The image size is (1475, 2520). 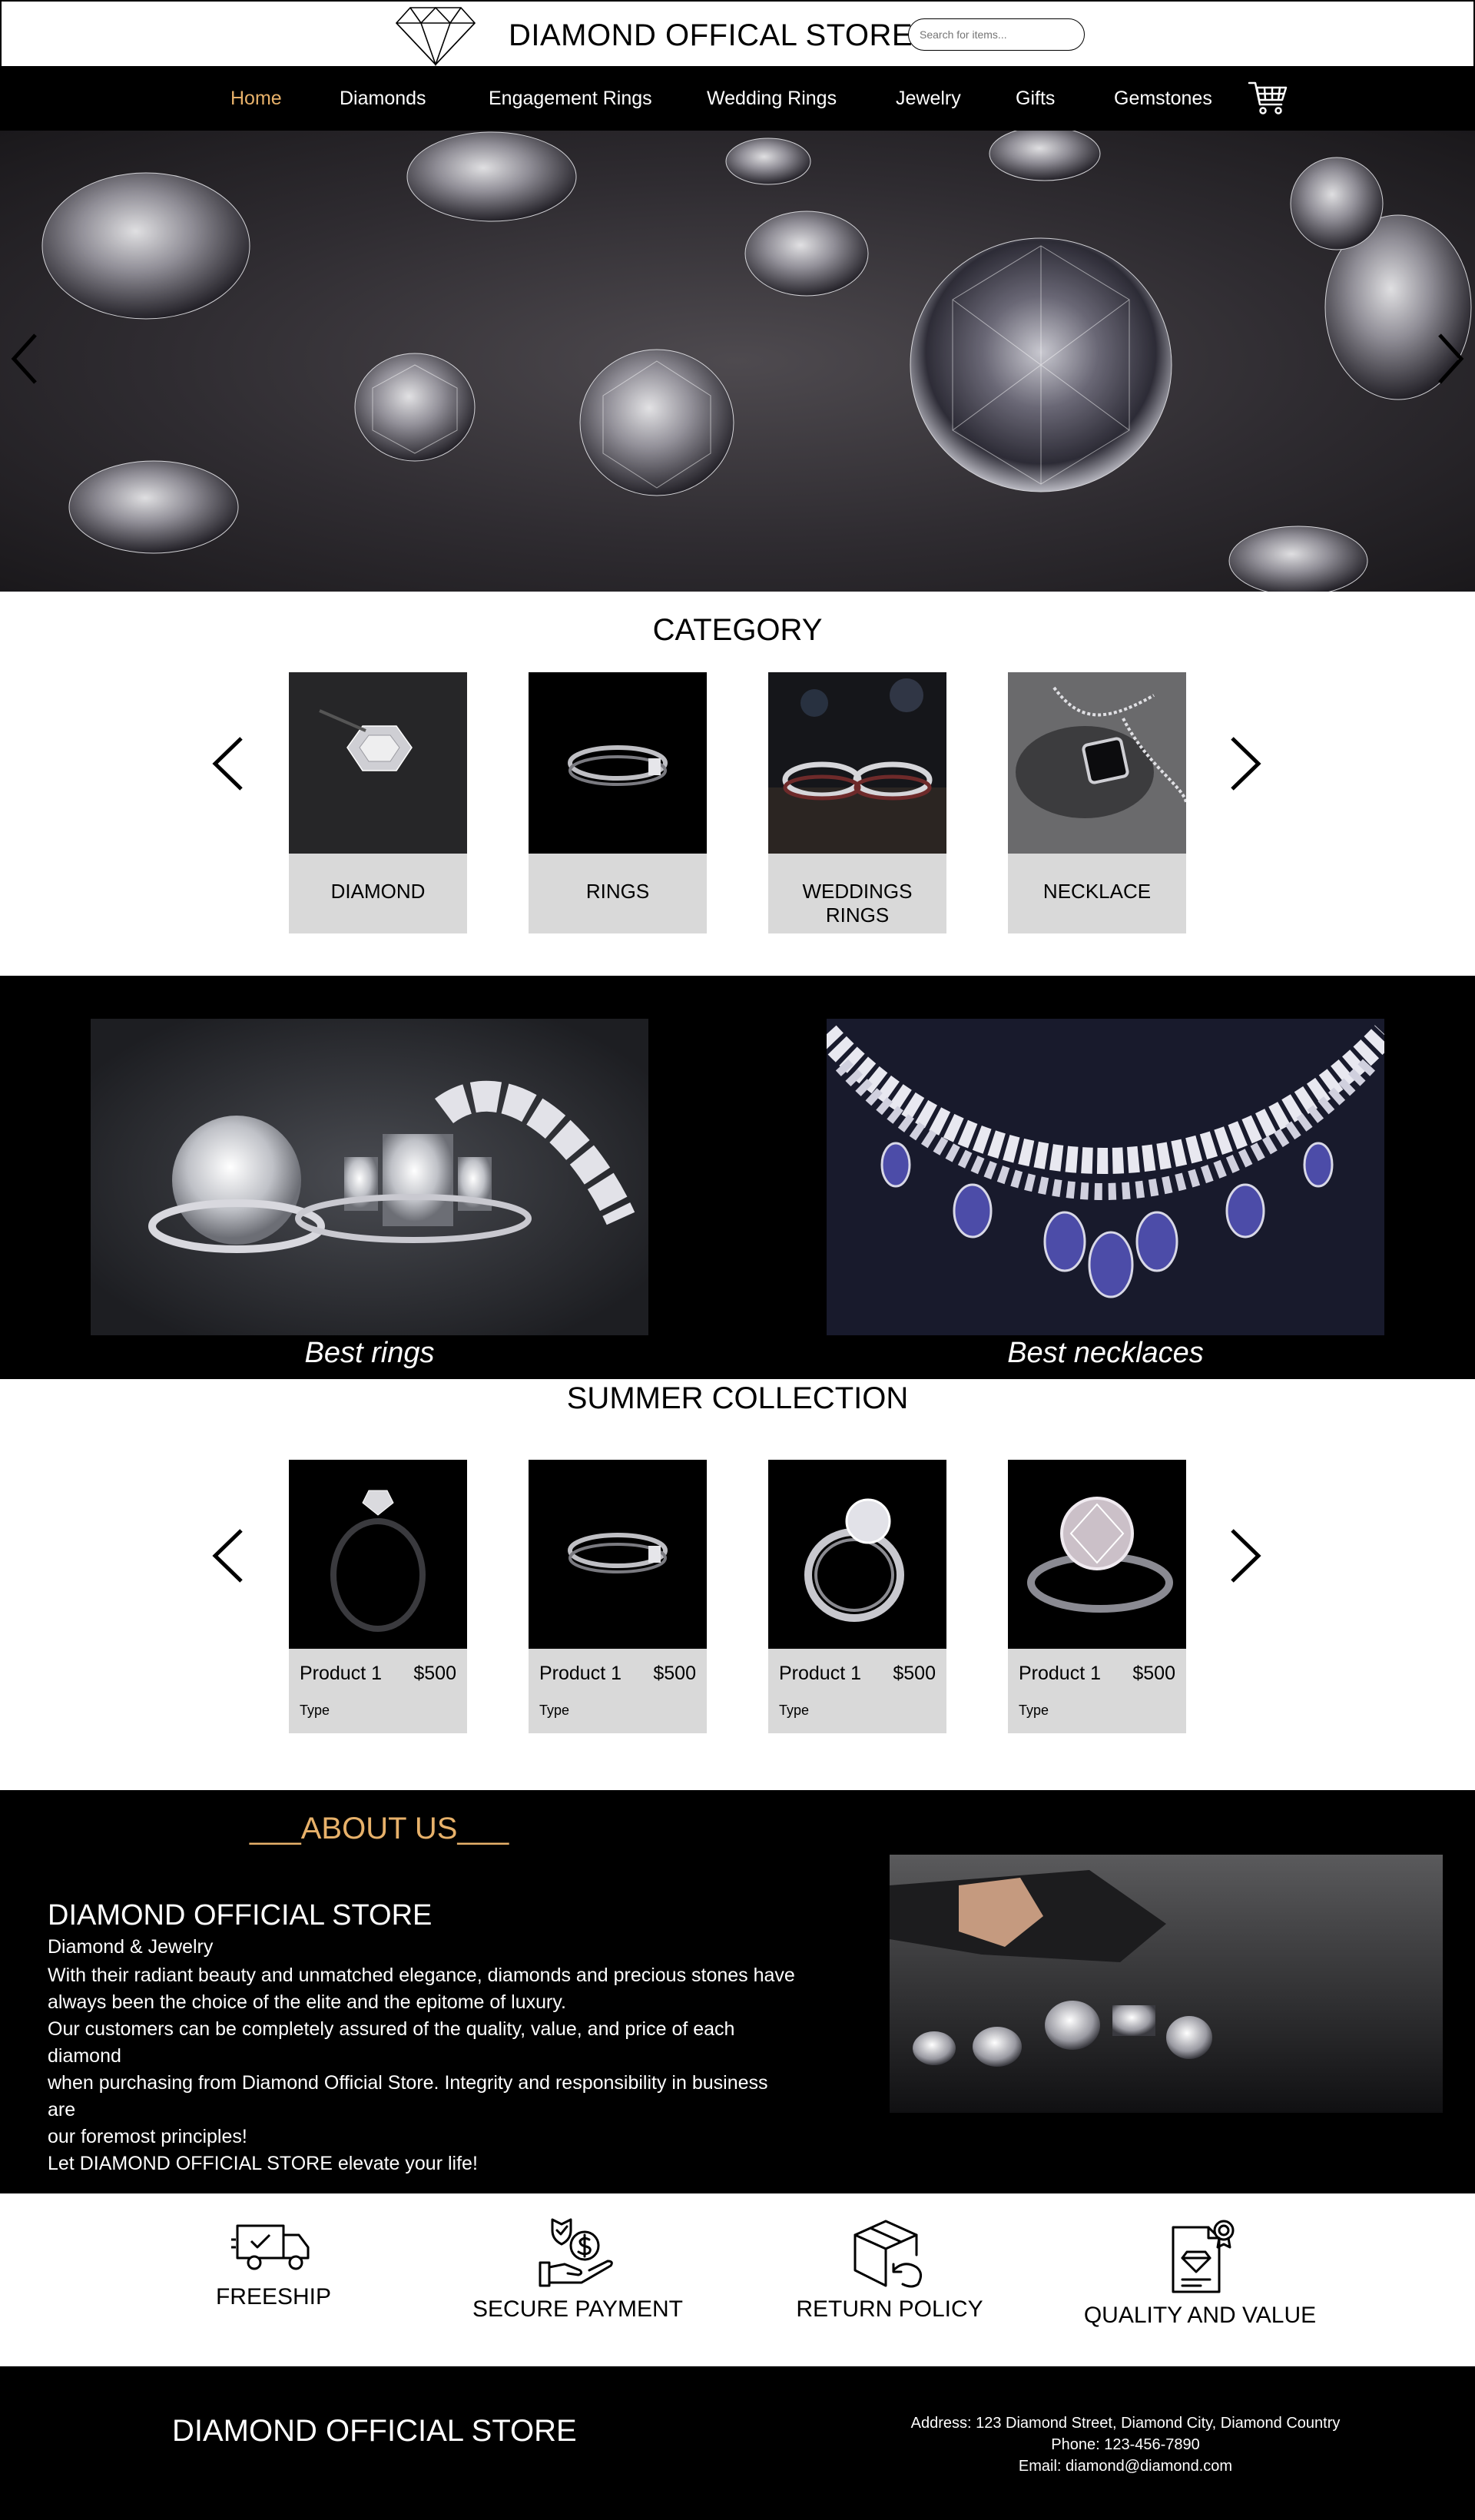 What do you see at coordinates (131, 1947) in the screenshot?
I see `about-subtitle: Diamond & Jewelry` at bounding box center [131, 1947].